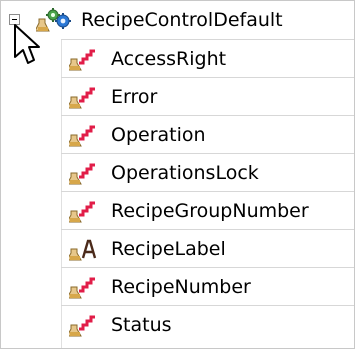  Describe the element at coordinates (207, 96) in the screenshot. I see `tree-item-error: Error` at that location.